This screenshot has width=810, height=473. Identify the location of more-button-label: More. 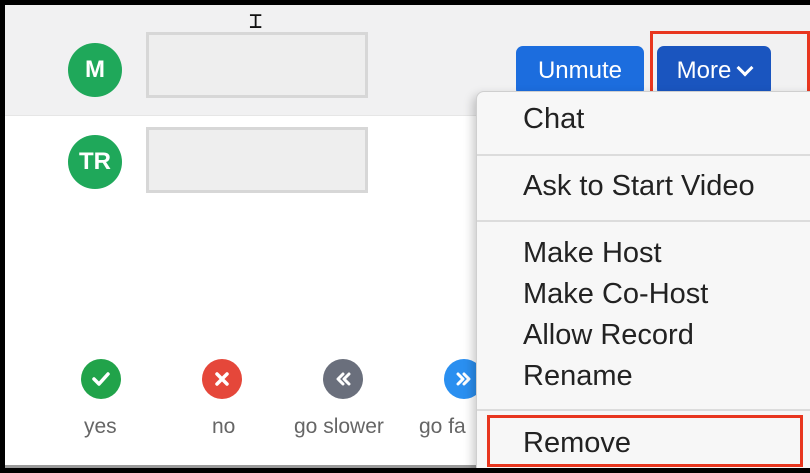
(704, 70).